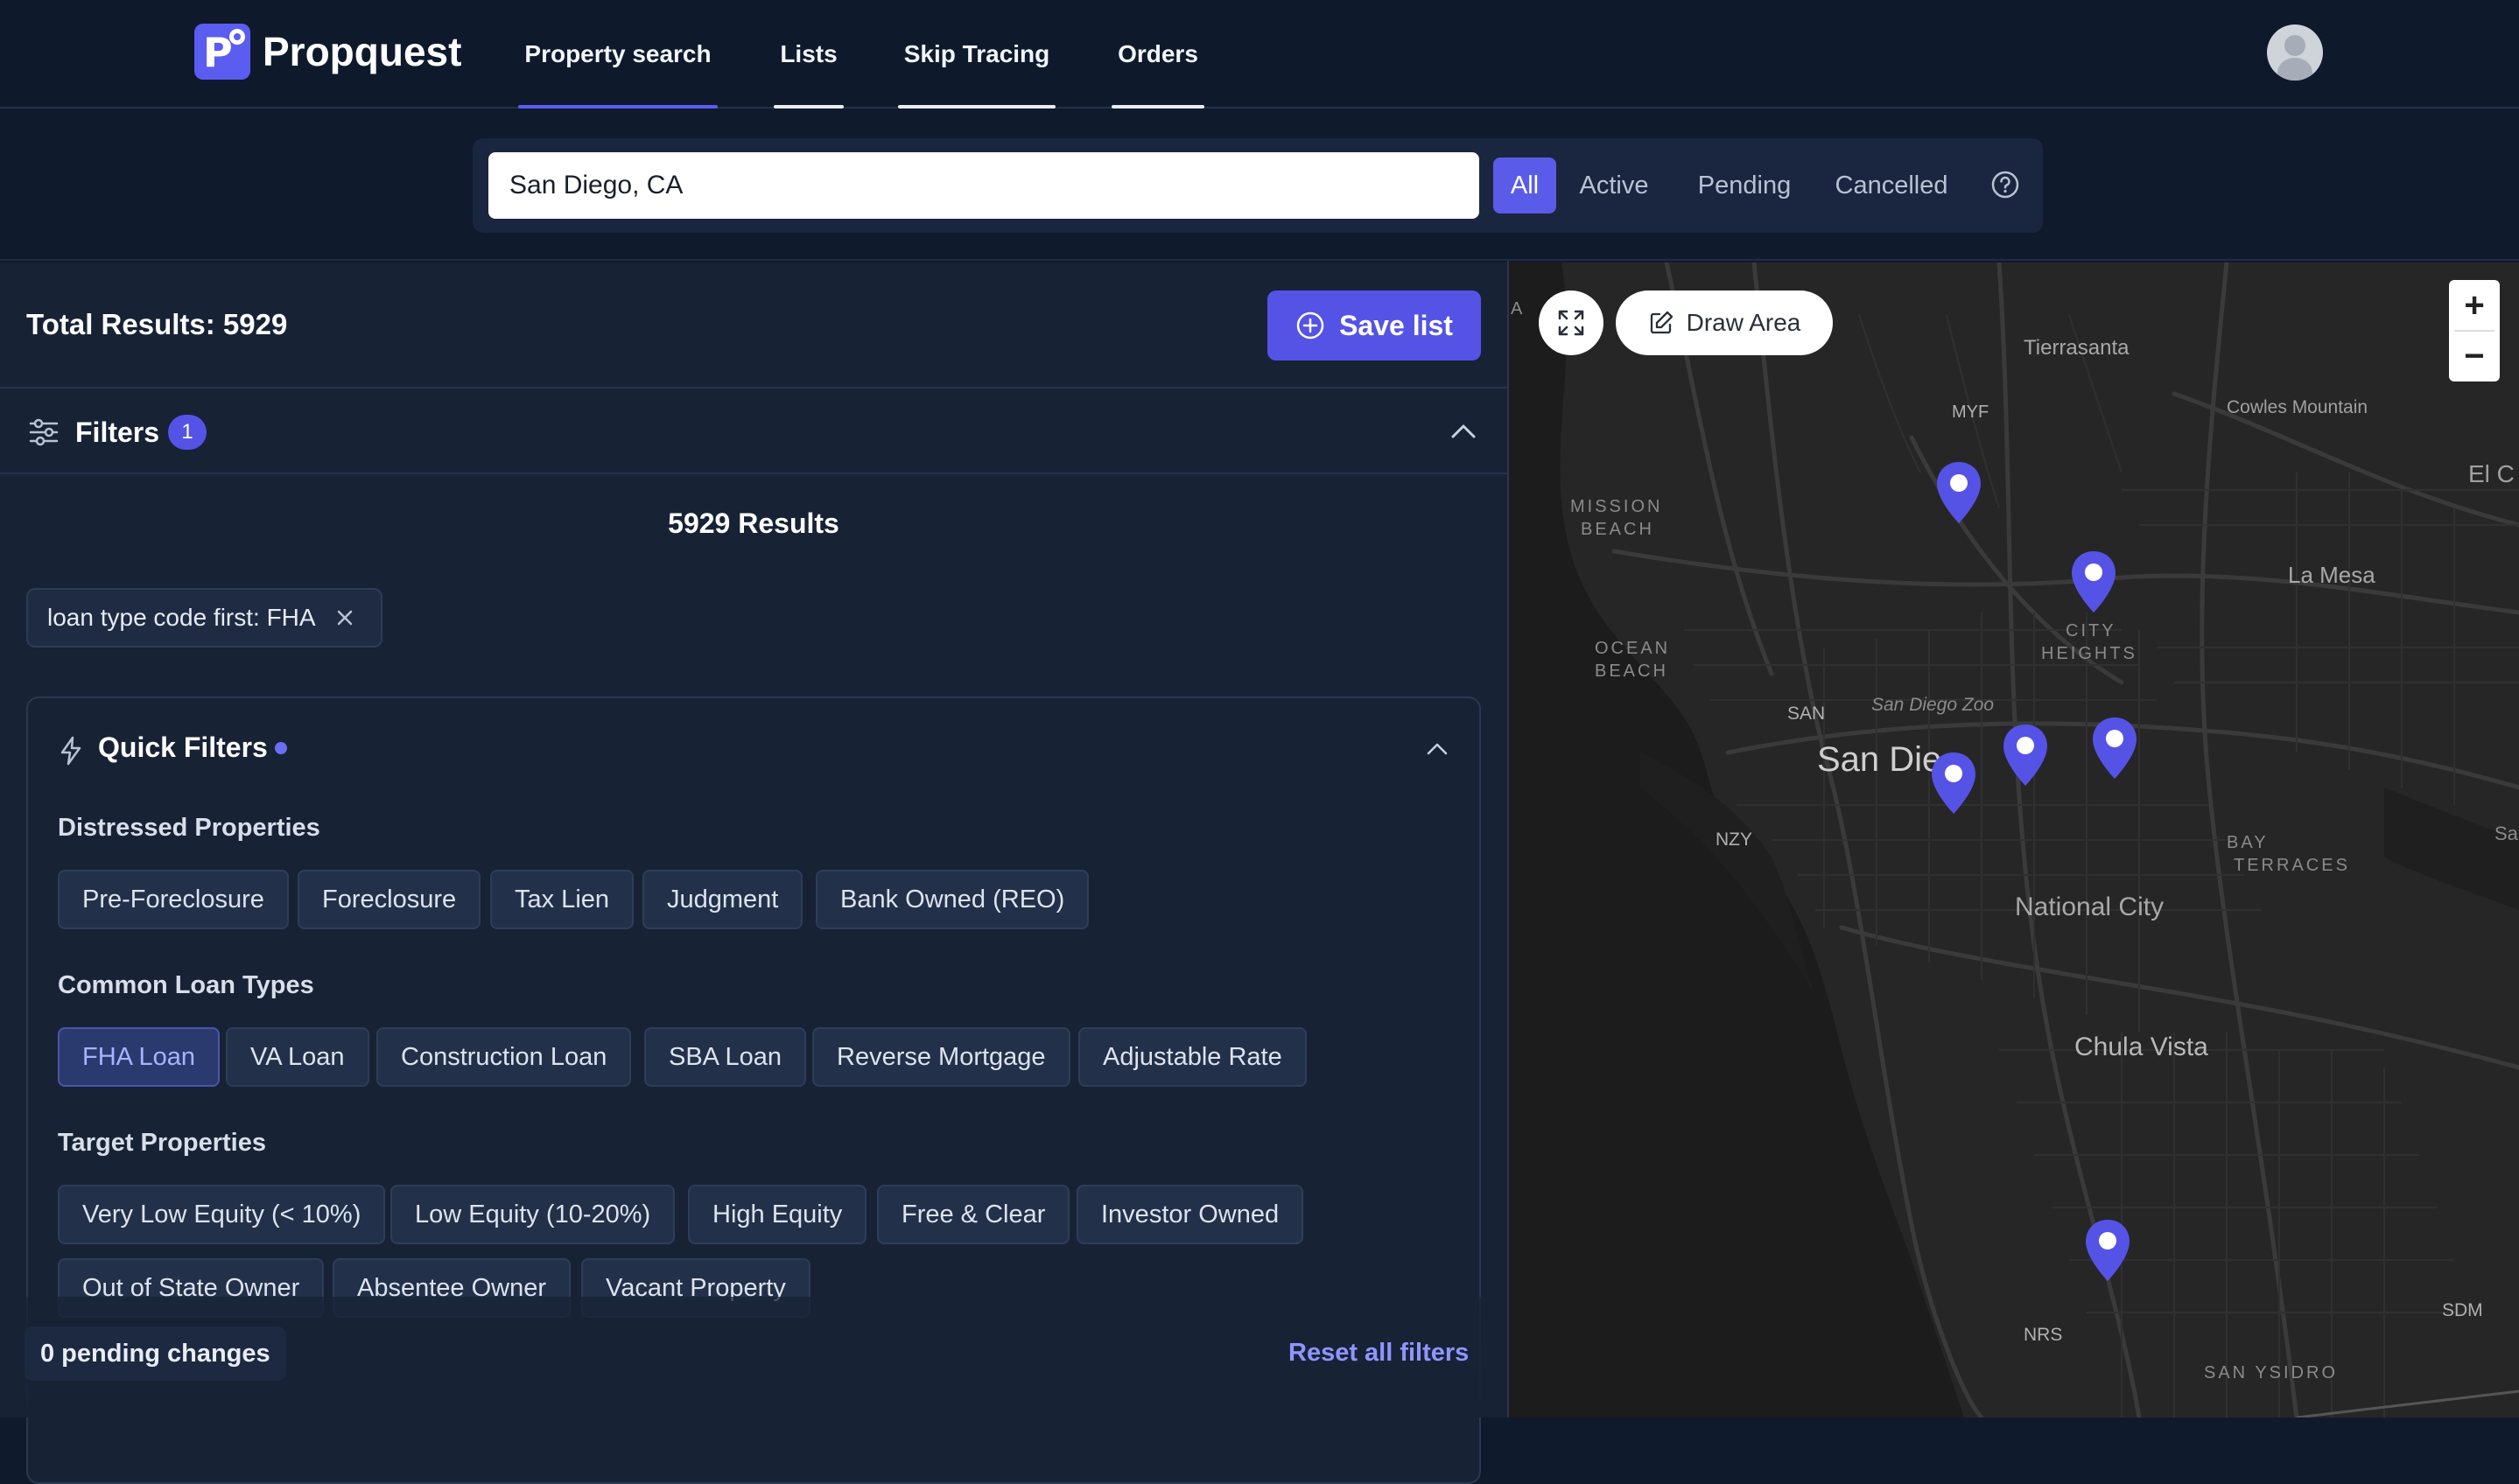 Image resolution: width=2519 pixels, height=1484 pixels. Describe the element at coordinates (389, 899) in the screenshot. I see `filter-foreclosure: Foreclosure` at that location.